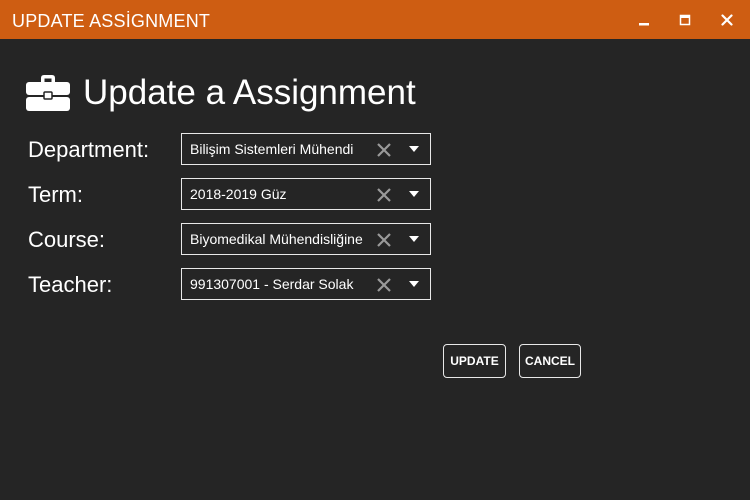 This screenshot has width=750, height=500. Describe the element at coordinates (89, 149) in the screenshot. I see `department-label: Department:` at that location.